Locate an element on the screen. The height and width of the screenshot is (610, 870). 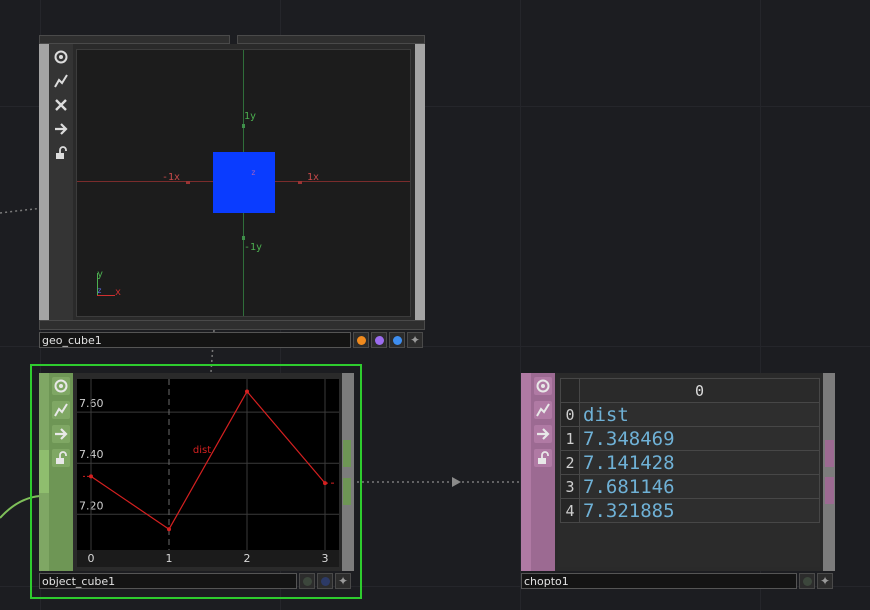
axis-label-pos-y: 1y is located at coordinates (250, 116).